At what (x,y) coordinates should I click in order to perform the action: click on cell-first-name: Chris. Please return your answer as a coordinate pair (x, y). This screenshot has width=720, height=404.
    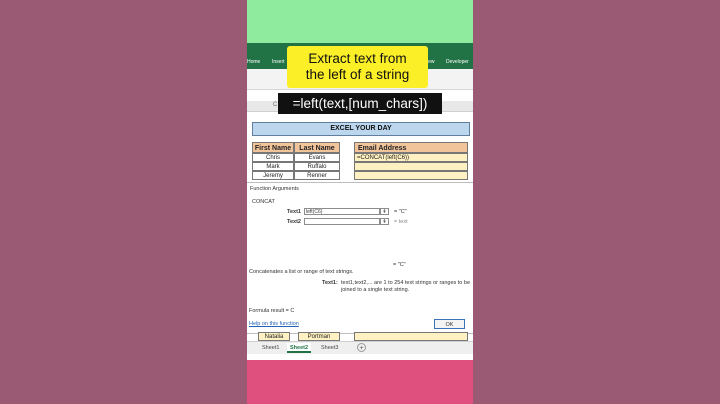
    Looking at the image, I should click on (273, 157).